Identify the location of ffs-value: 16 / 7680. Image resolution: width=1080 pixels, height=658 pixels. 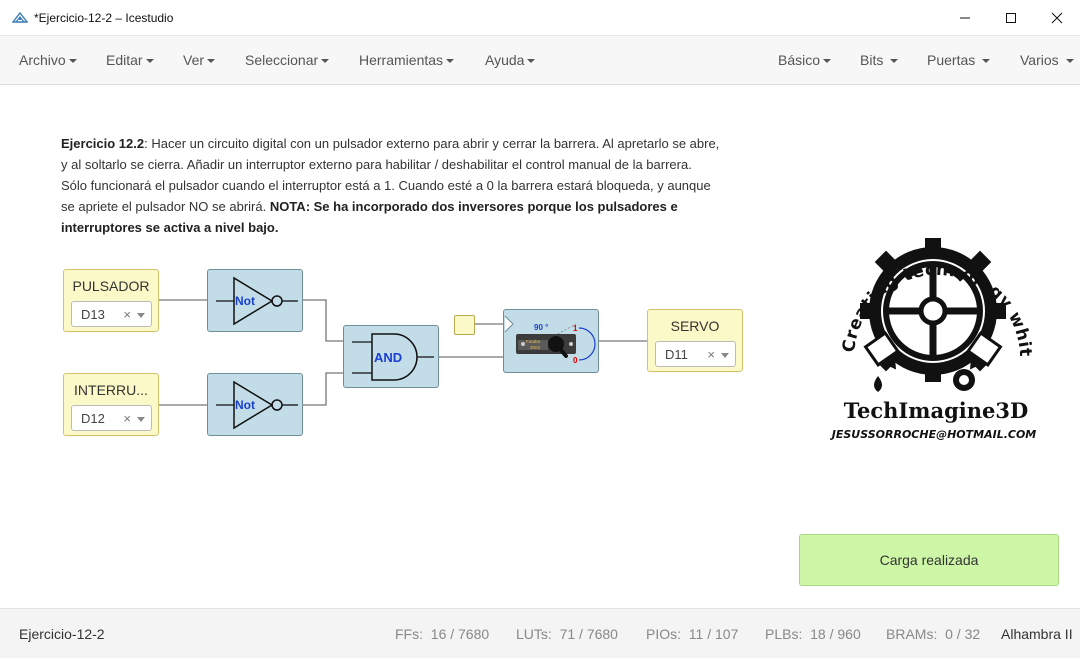
(460, 634).